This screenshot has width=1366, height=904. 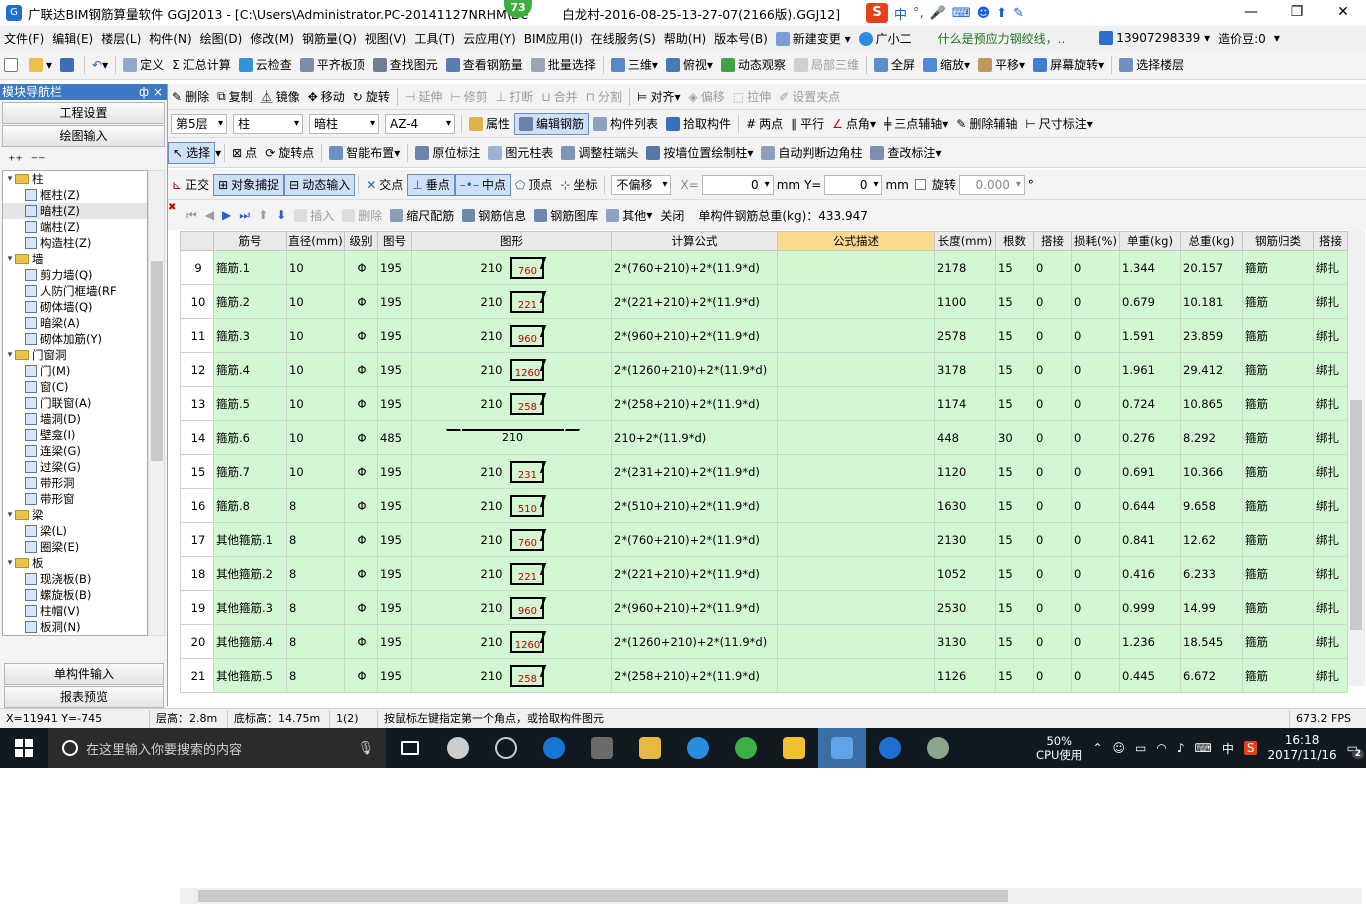 What do you see at coordinates (1211, 403) in the screenshot?
I see `cell-total: 10.865` at bounding box center [1211, 403].